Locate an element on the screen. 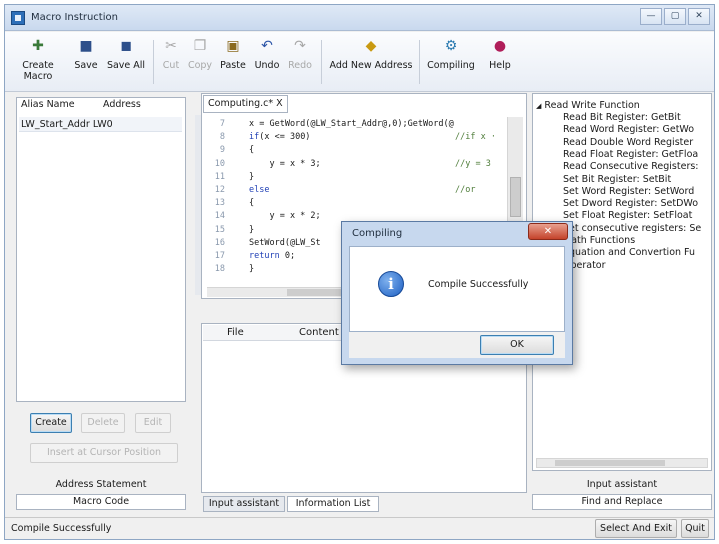  tab-input-assistant: Input assistant is located at coordinates (244, 504).